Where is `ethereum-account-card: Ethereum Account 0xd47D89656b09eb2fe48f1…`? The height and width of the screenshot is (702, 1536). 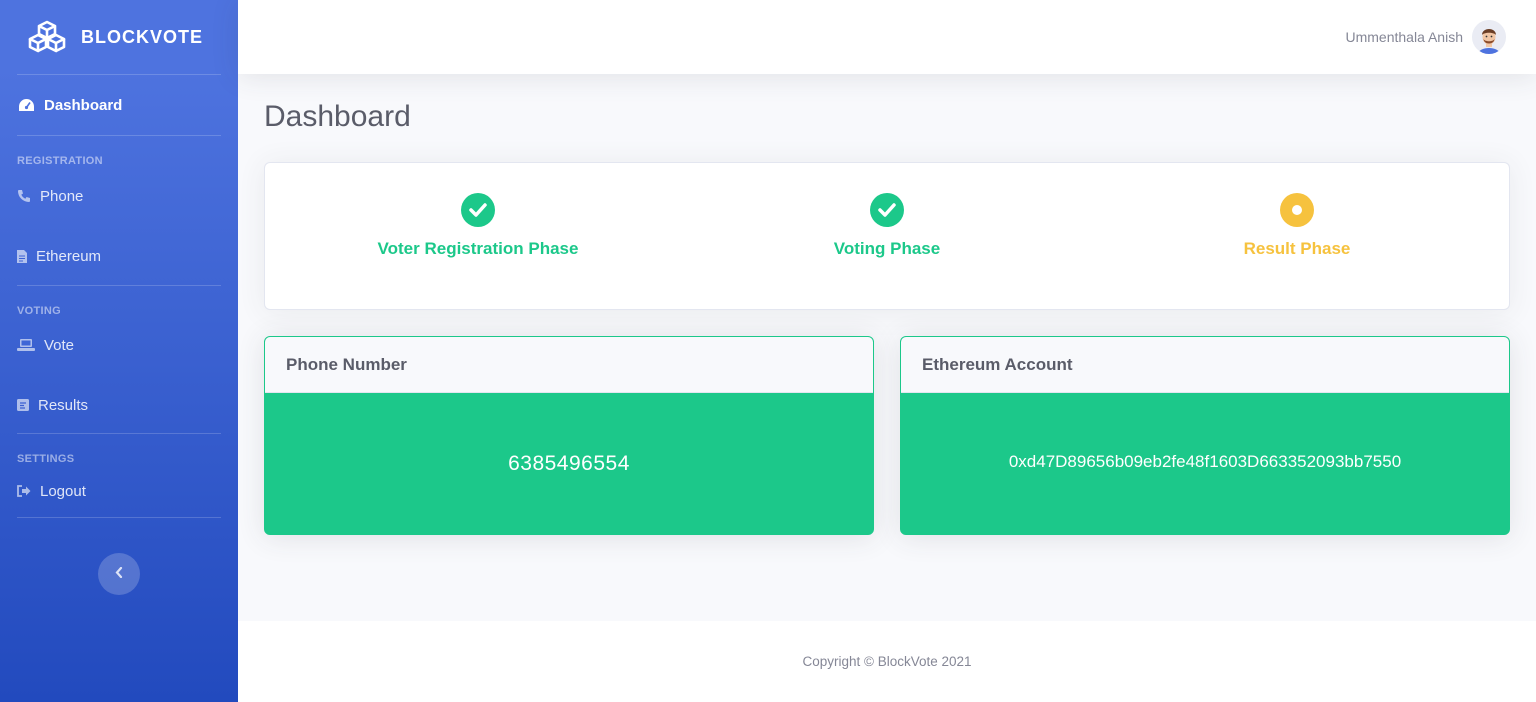
ethereum-account-card: Ethereum Account 0xd47D89656b09eb2fe48f1… is located at coordinates (1205, 435).